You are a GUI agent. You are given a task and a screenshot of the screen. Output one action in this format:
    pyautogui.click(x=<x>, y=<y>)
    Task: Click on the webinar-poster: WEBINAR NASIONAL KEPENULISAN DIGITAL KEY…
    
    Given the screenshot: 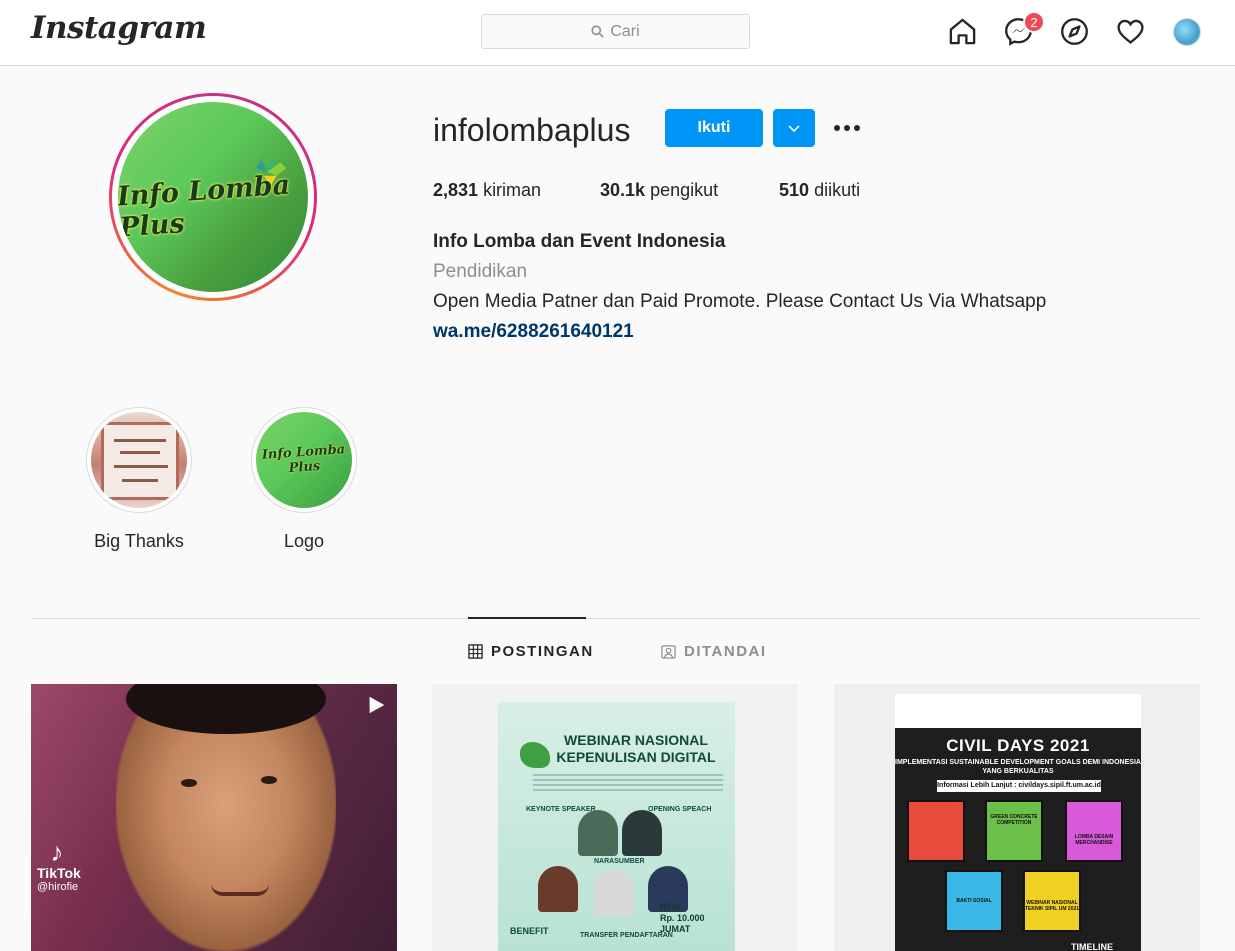 What is the action you would take?
    pyautogui.click(x=616, y=826)
    